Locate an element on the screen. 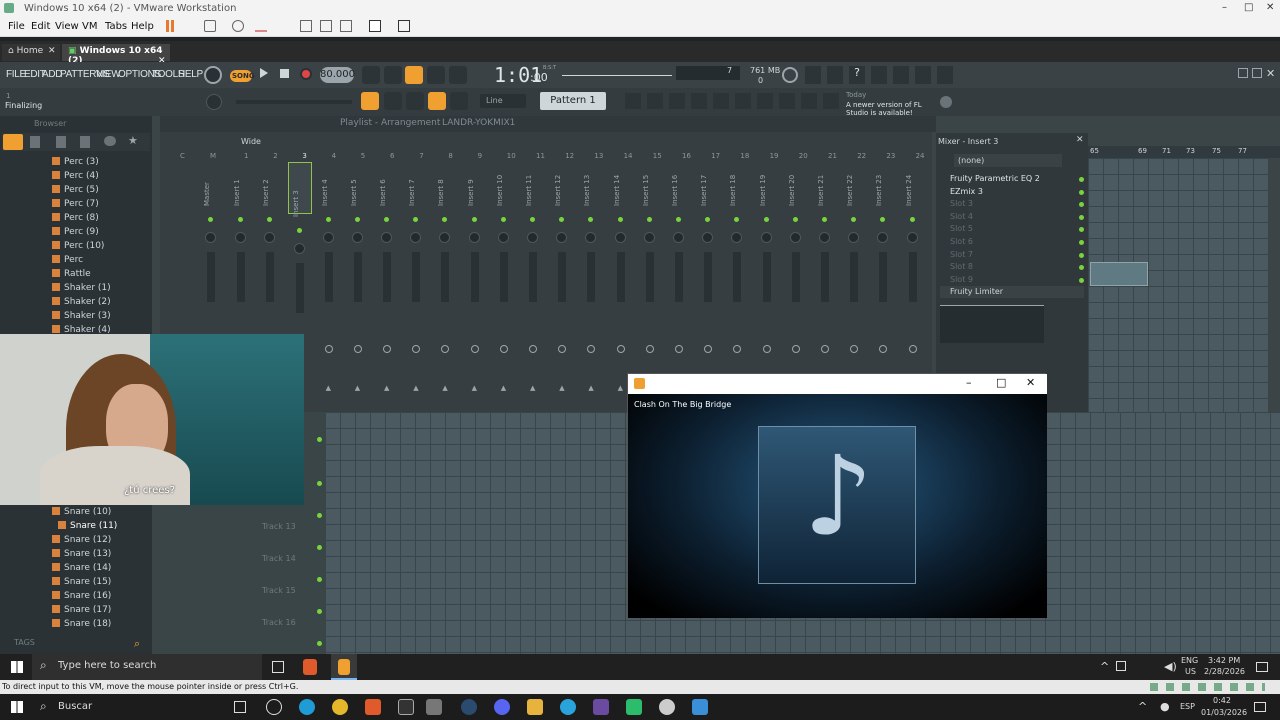 The height and width of the screenshot is (720, 1280). stretch-icon is located at coordinates (404, 26).